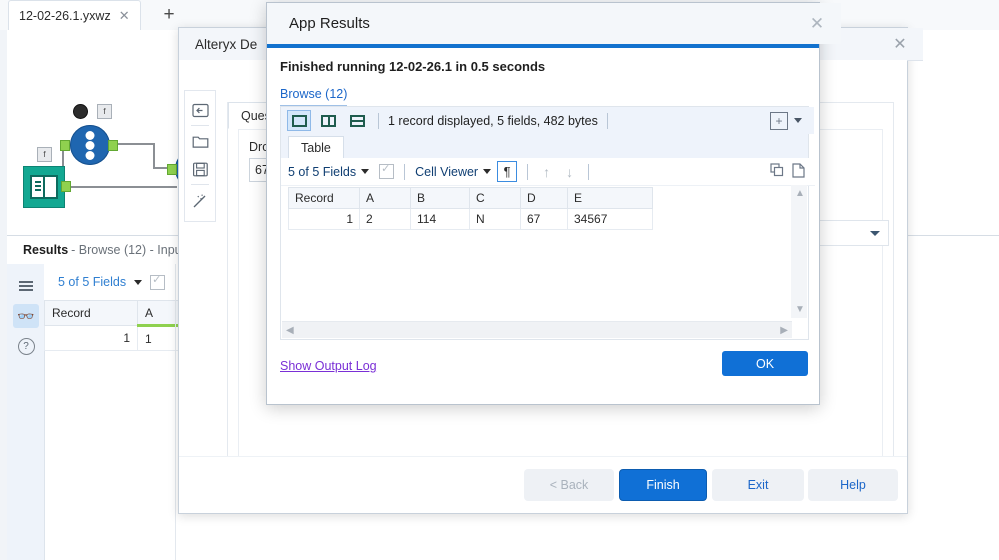 The width and height of the screenshot is (999, 560). What do you see at coordinates (544, 219) in the screenshot?
I see `cell-d: 67` at bounding box center [544, 219].